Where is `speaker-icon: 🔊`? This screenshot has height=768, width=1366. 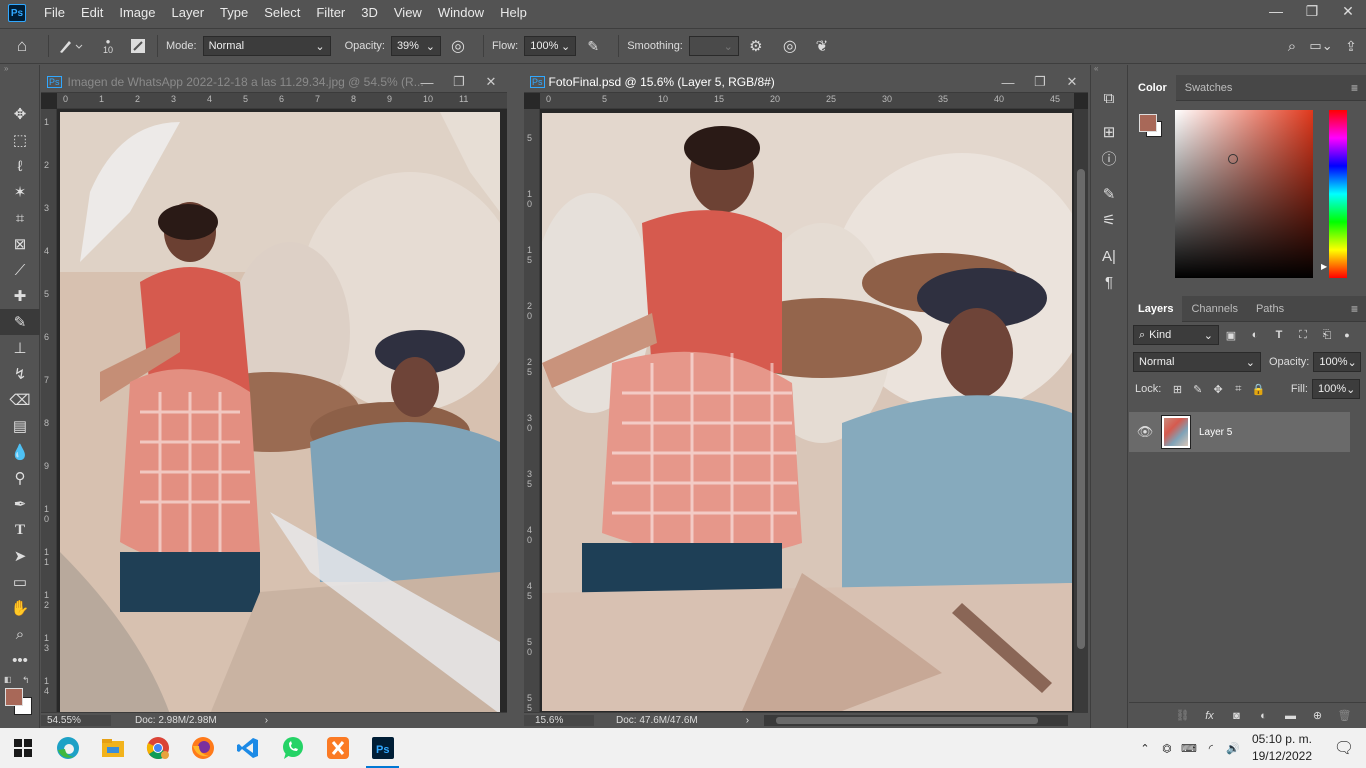
speaker-icon: 🔊 is located at coordinates (1233, 748).